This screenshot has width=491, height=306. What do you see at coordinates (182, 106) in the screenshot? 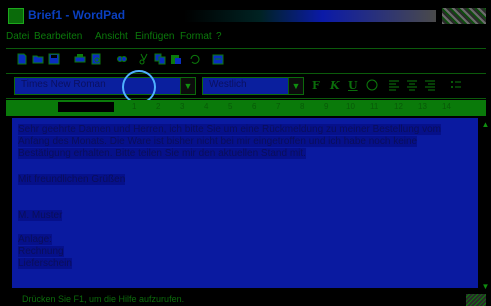
I see `ruler-label: 3` at bounding box center [182, 106].